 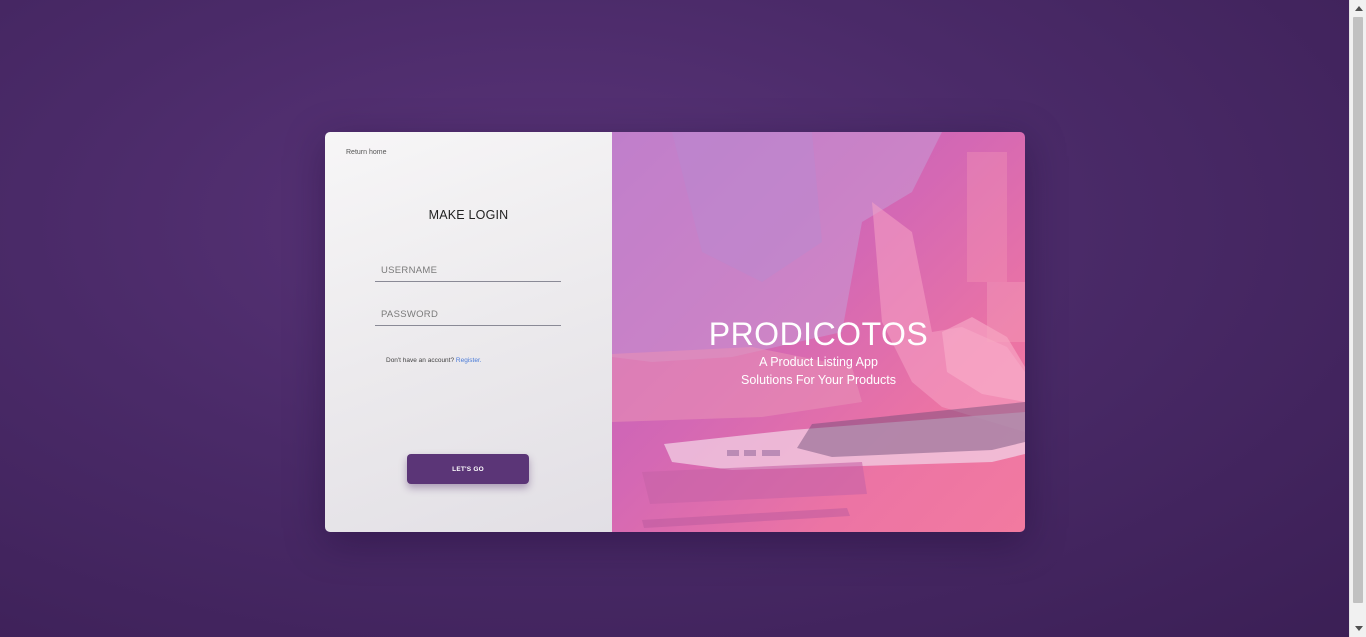 What do you see at coordinates (366, 152) in the screenshot?
I see `return-home-link: Return home` at bounding box center [366, 152].